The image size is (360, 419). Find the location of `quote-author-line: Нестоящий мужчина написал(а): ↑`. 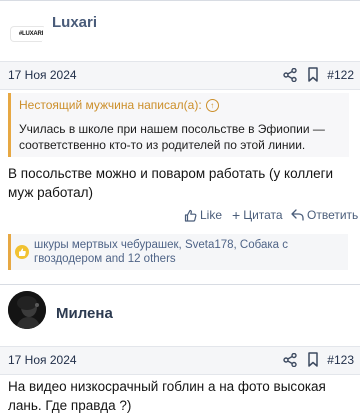

quote-author-line: Нестоящий мужчина написал(а): ↑ is located at coordinates (119, 105).